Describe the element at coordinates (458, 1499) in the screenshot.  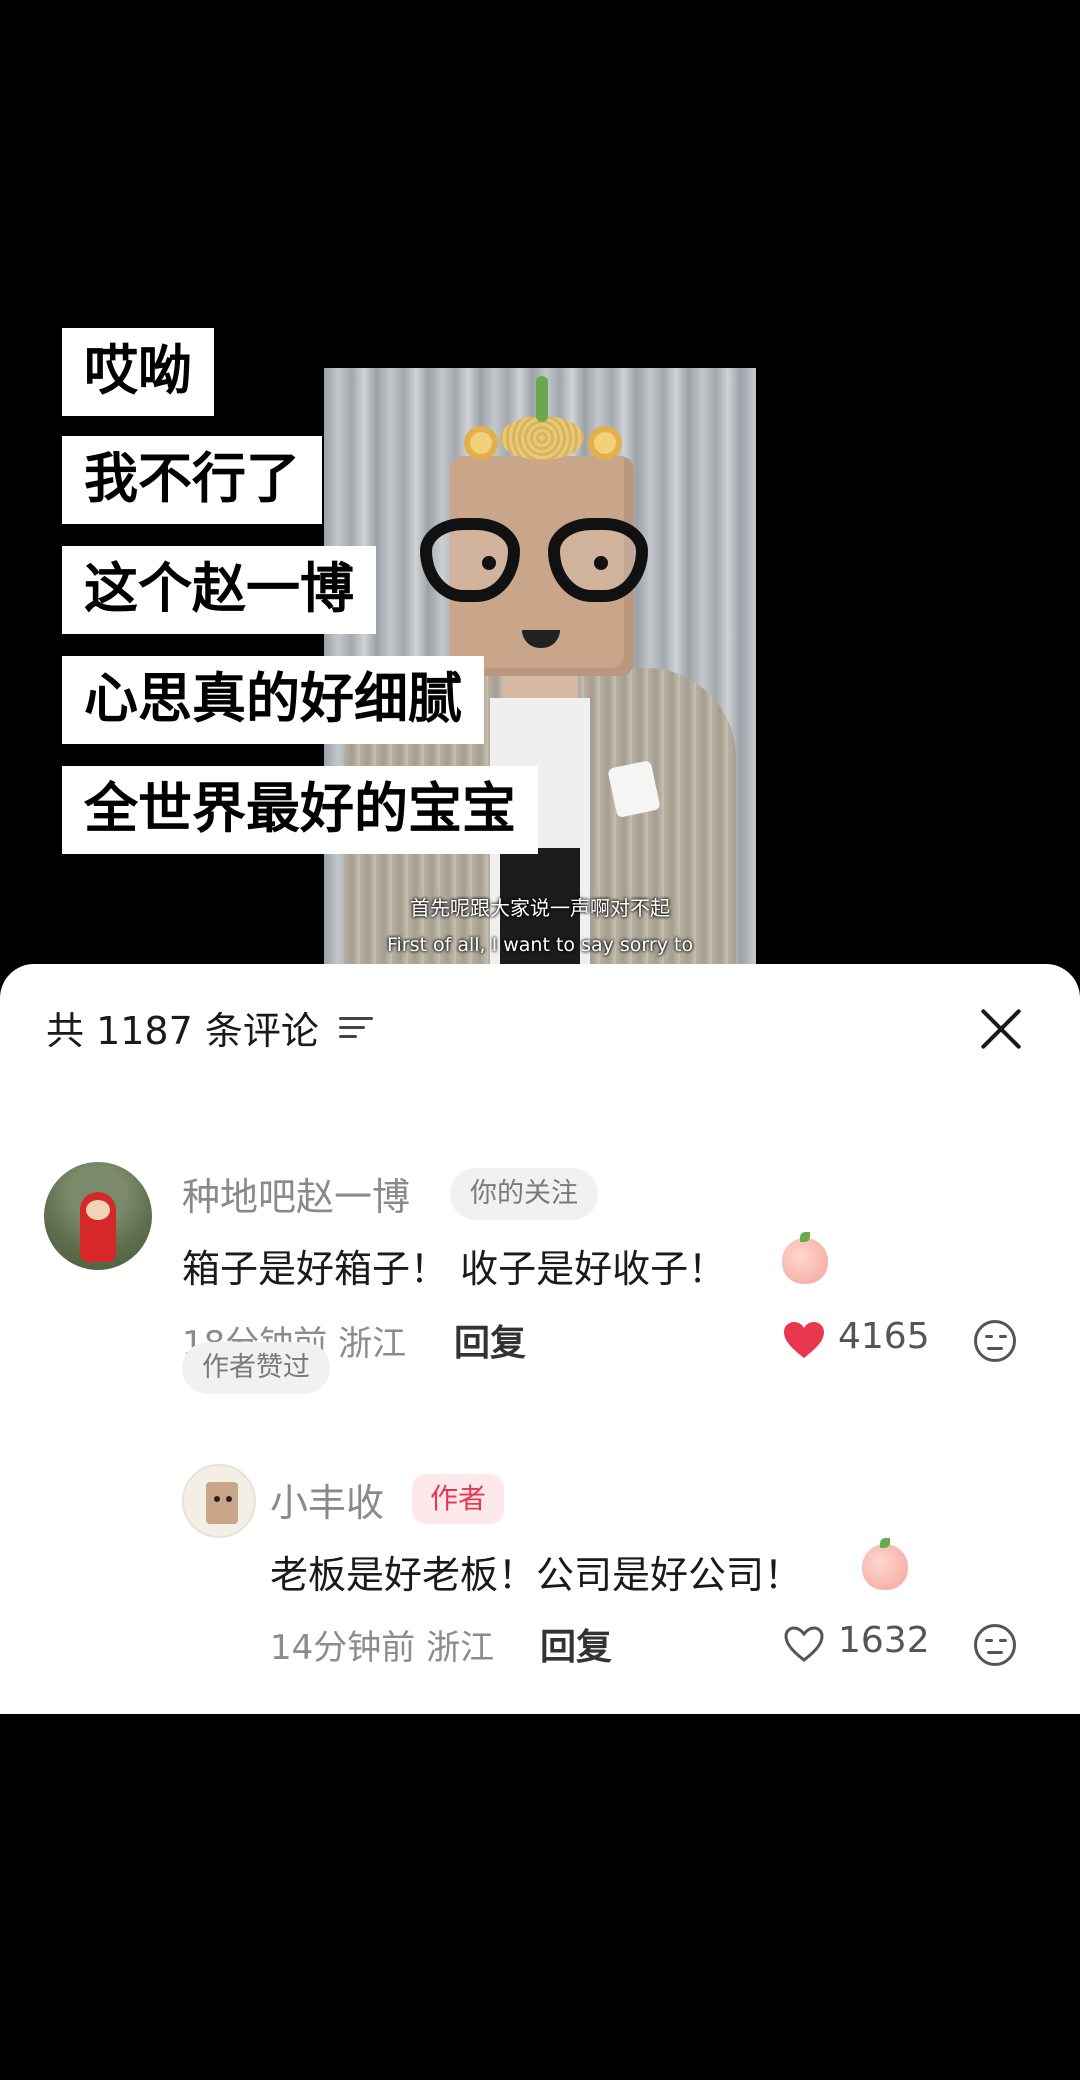
I see `author-tag: 作者` at that location.